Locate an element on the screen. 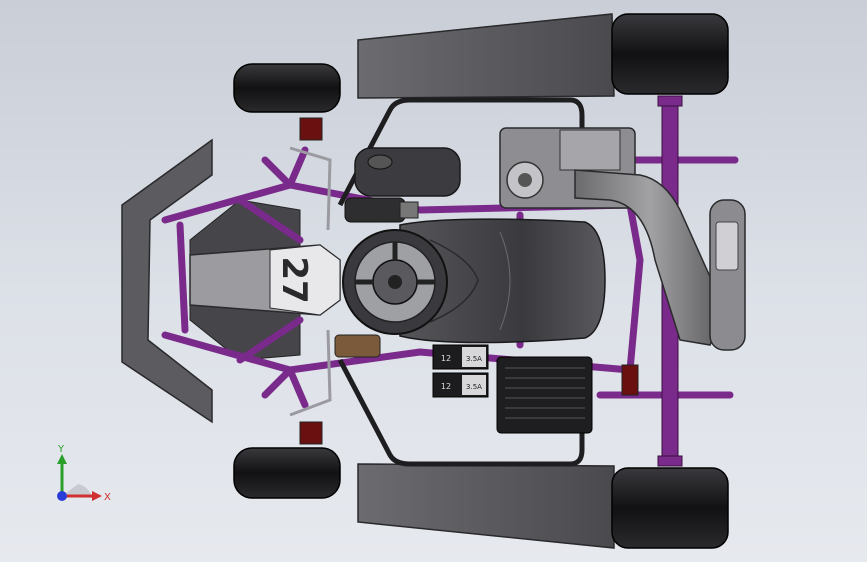  y-axis-label: Y is located at coordinates (61, 449).